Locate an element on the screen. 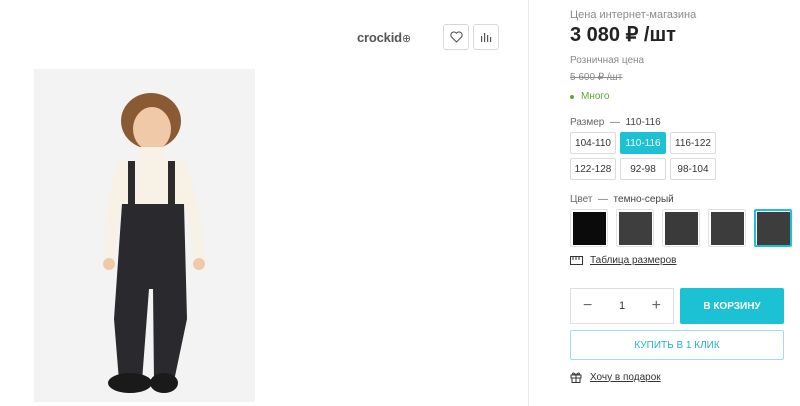  color-heading: Цвет — темно-серый is located at coordinates (622, 199).